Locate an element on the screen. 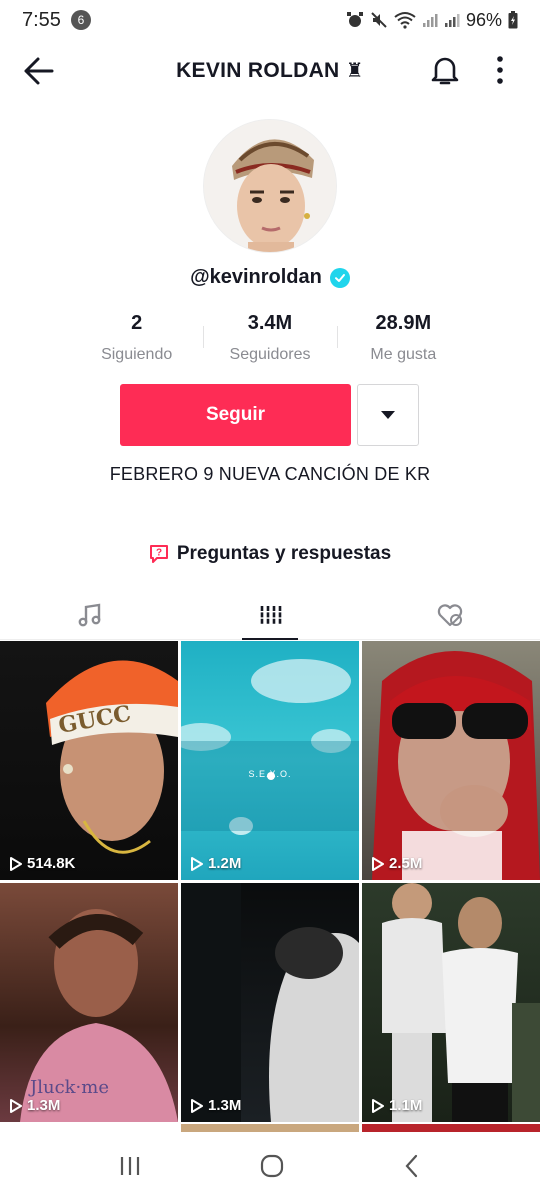 This screenshot has width=540, height=1200. thumbnail-image: GUCC is located at coordinates (112, 757).